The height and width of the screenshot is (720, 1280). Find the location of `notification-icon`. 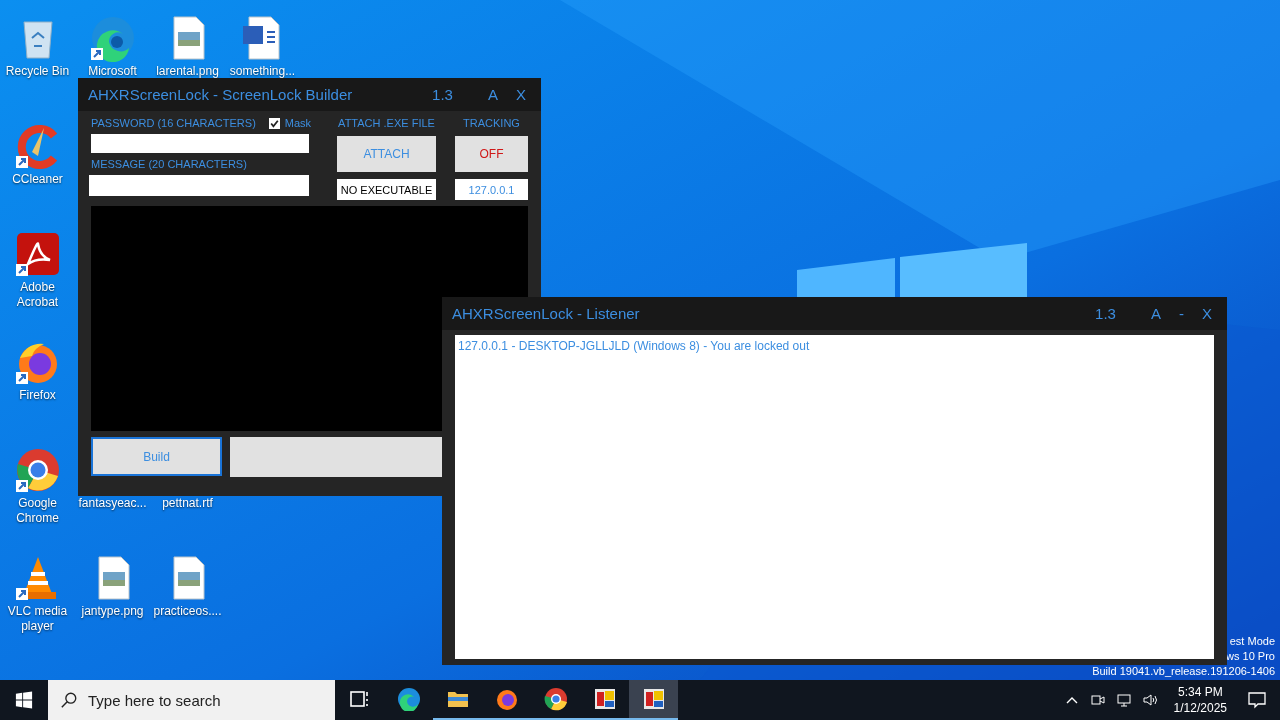

notification-icon is located at coordinates (1257, 700).